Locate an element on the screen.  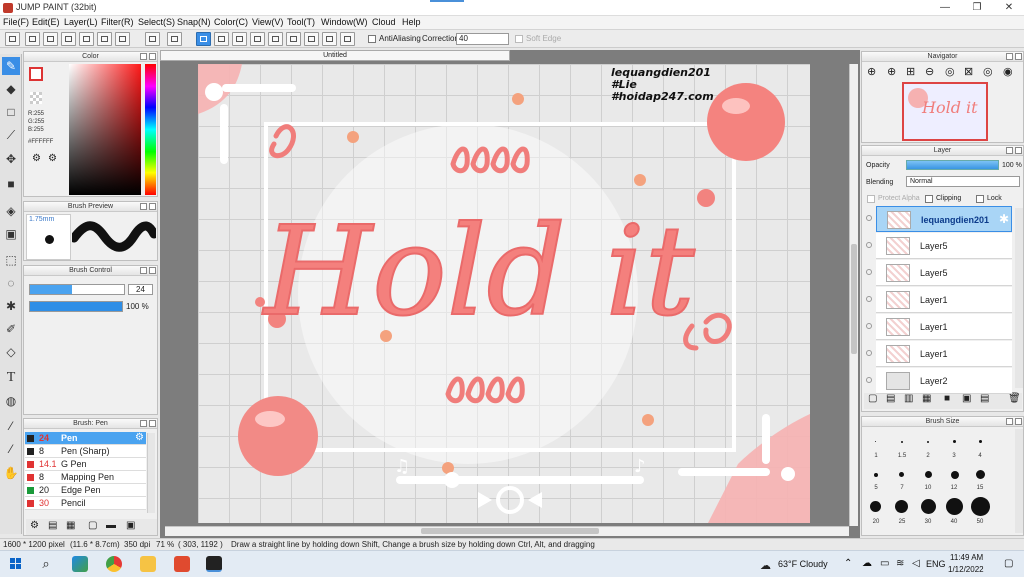
zoom-out-icon: ⊖ is located at coordinates (929, 71).